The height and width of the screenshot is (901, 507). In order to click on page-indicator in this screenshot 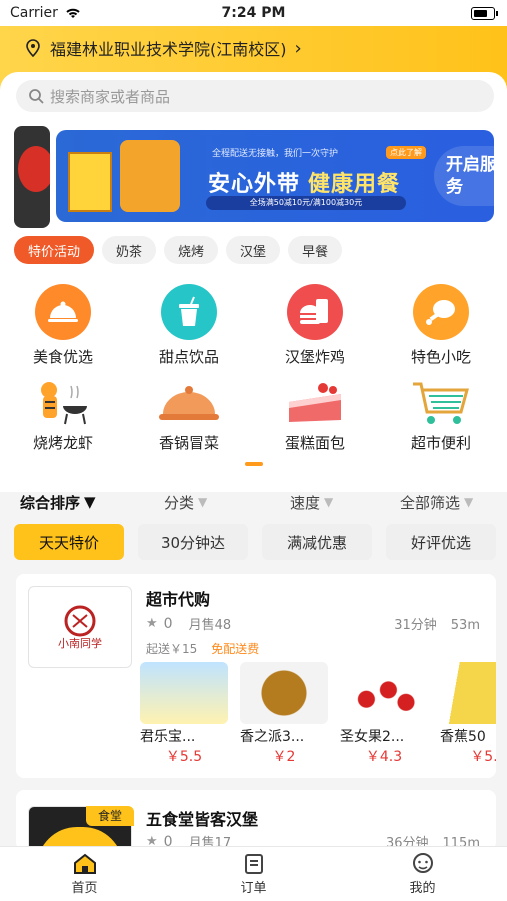, I will do `click(254, 464)`.